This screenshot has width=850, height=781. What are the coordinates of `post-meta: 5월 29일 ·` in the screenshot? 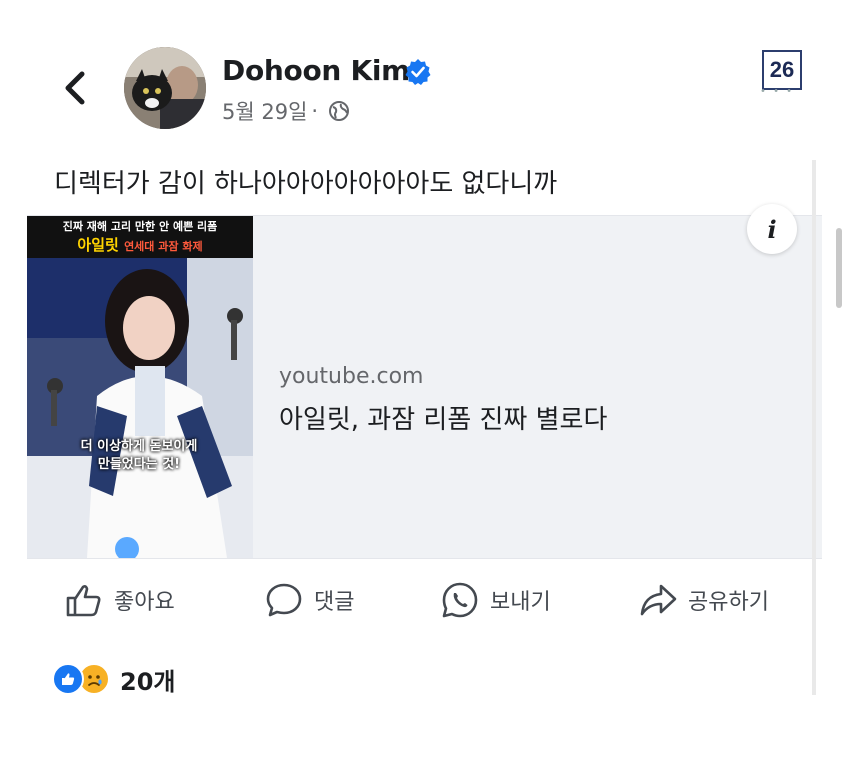 It's located at (286, 111).